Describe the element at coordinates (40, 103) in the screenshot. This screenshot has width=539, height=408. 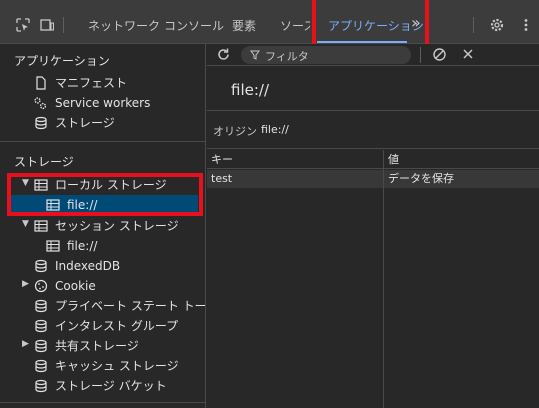
I see `gears-icon` at that location.